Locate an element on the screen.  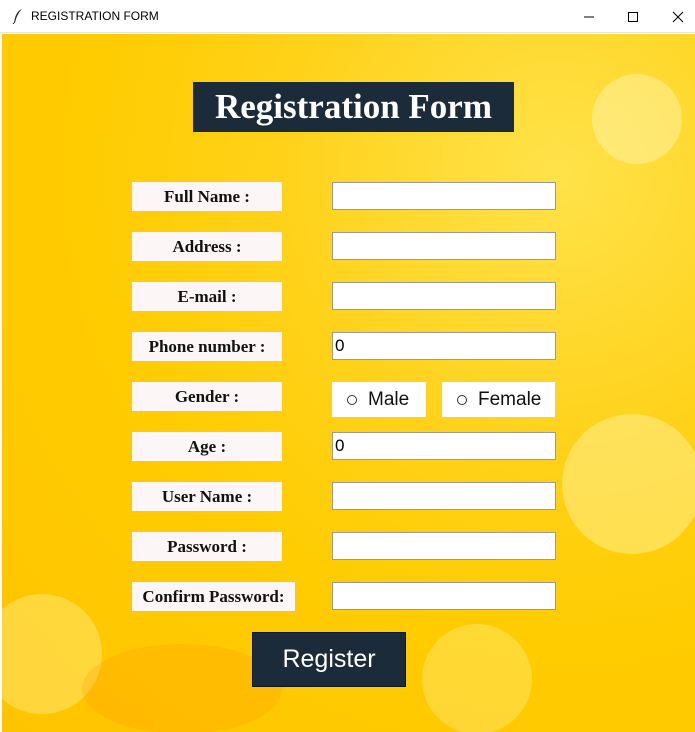
register-button: Register is located at coordinates (329, 659).